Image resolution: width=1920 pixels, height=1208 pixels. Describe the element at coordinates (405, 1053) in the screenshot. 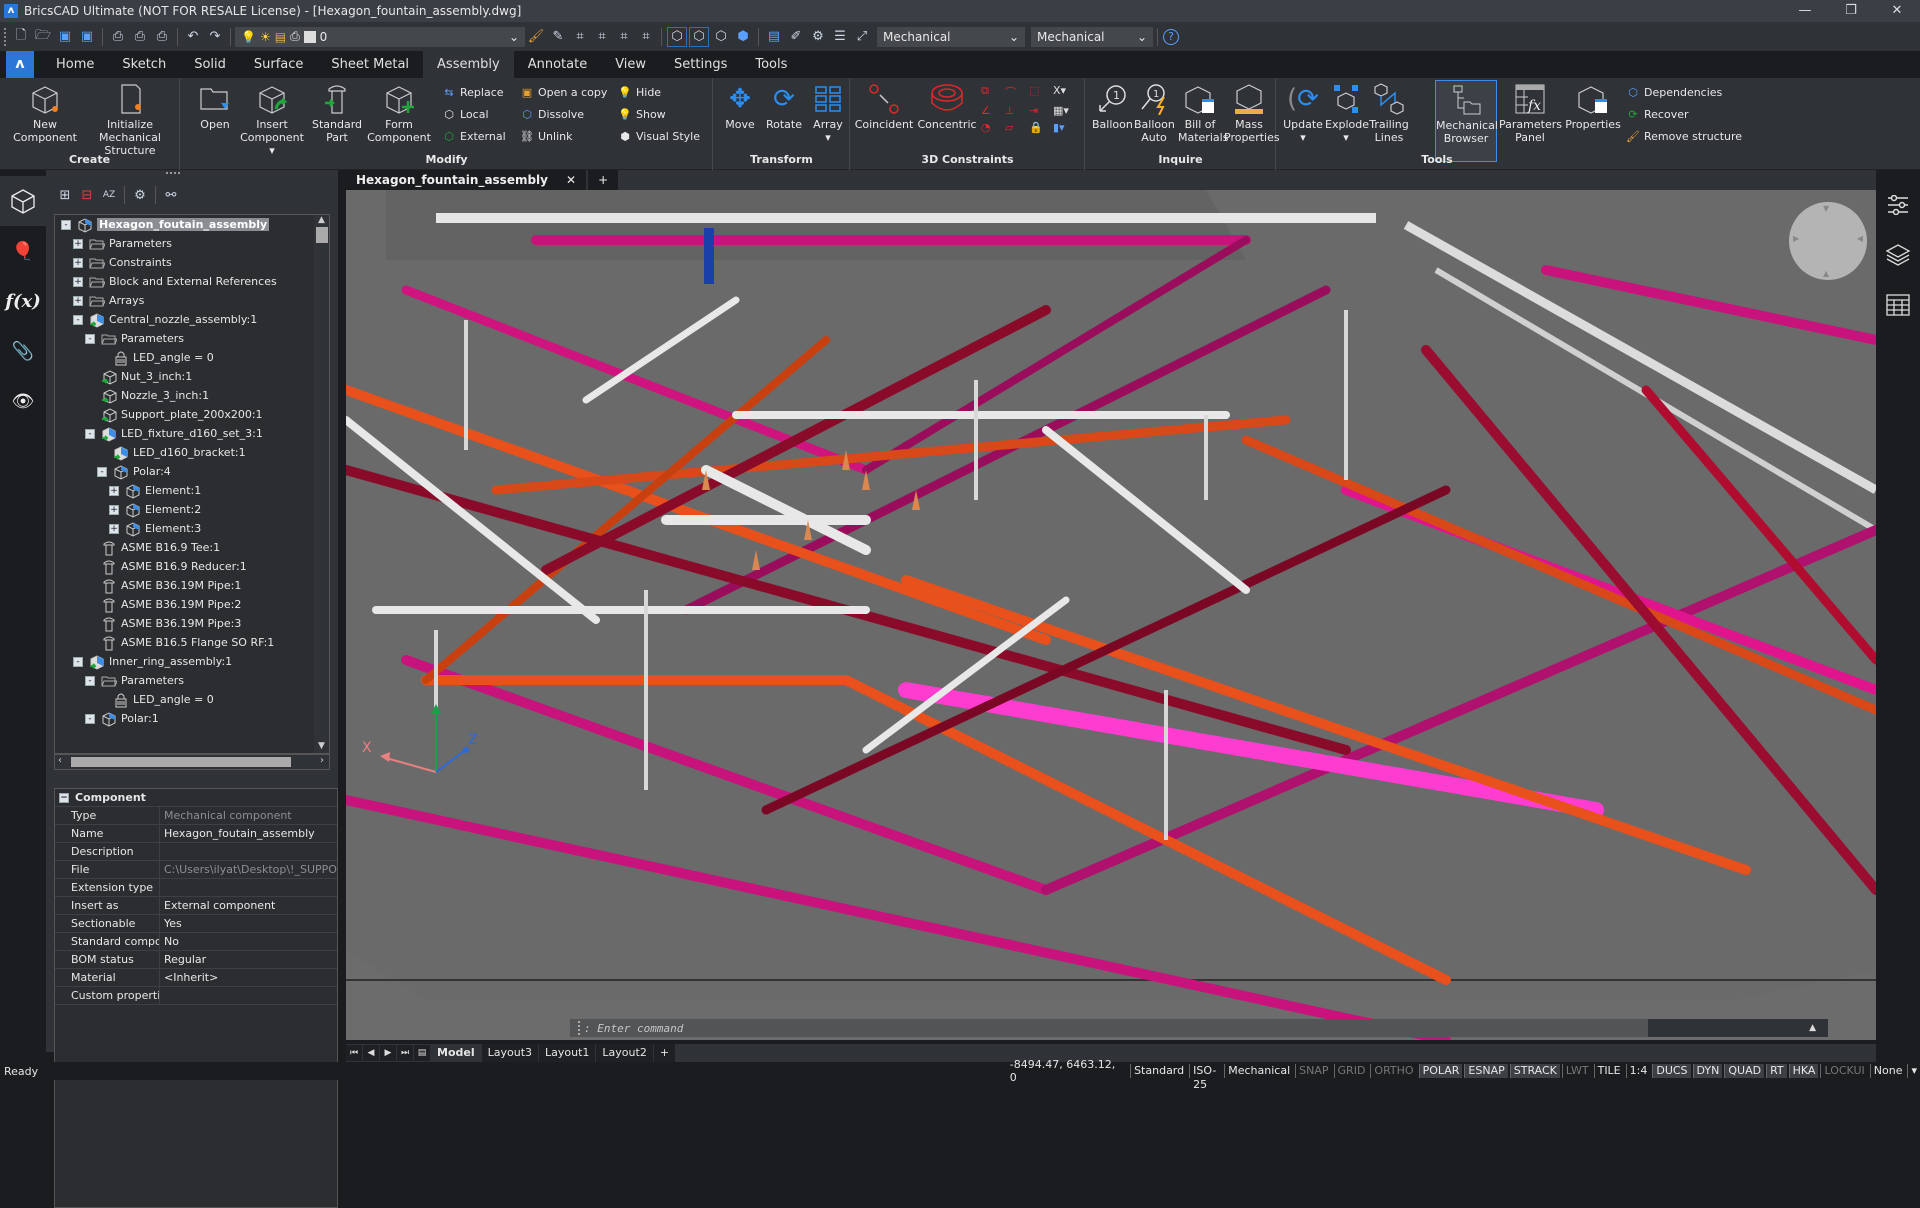

I see `last-layout-icon: ⏭` at that location.